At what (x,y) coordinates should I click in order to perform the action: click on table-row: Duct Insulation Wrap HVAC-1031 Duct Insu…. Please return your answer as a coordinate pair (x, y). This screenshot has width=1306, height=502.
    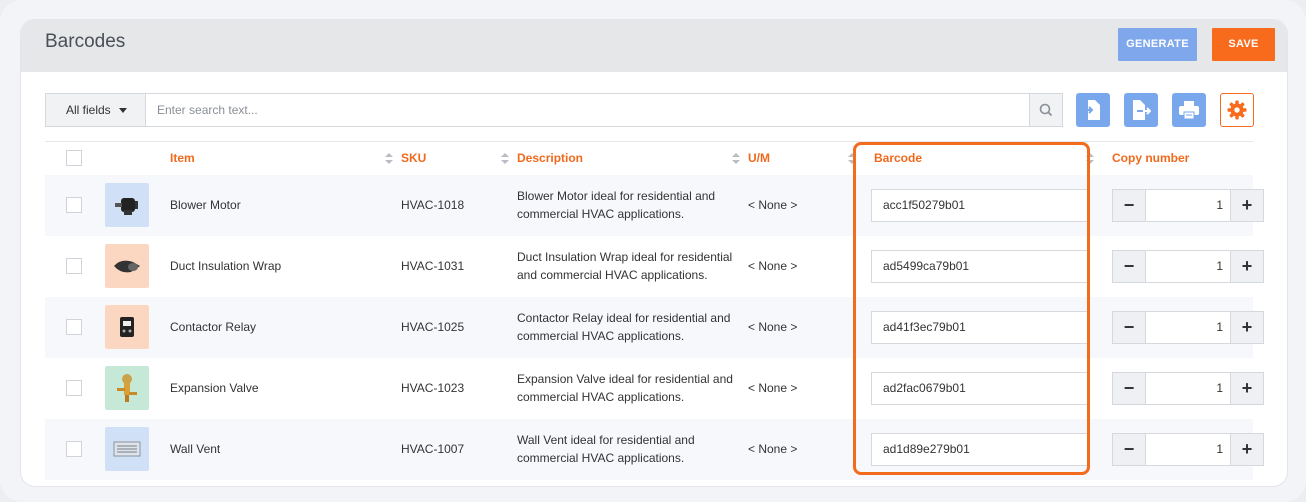
    Looking at the image, I should click on (654, 266).